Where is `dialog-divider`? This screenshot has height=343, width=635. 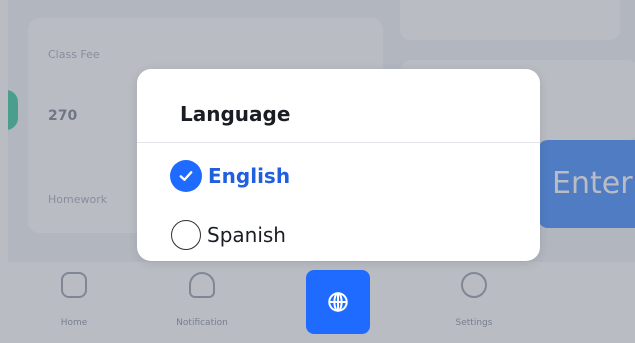 dialog-divider is located at coordinates (338, 142).